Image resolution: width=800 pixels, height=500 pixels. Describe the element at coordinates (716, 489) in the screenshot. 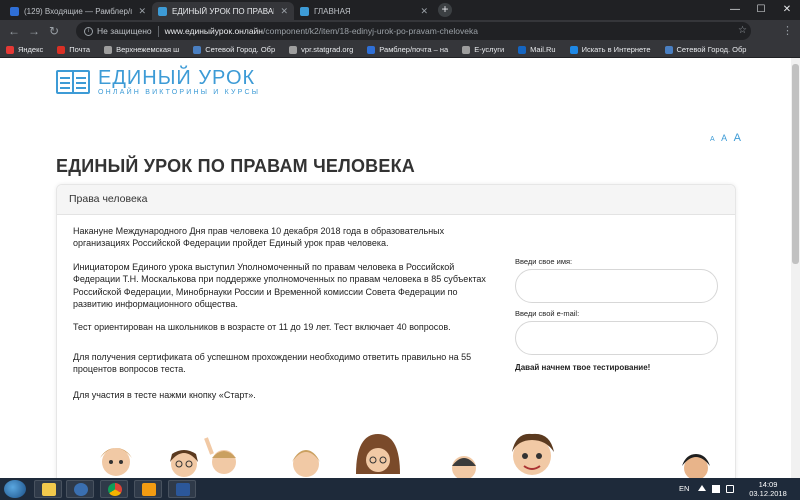

I see `tray-network-icon` at that location.